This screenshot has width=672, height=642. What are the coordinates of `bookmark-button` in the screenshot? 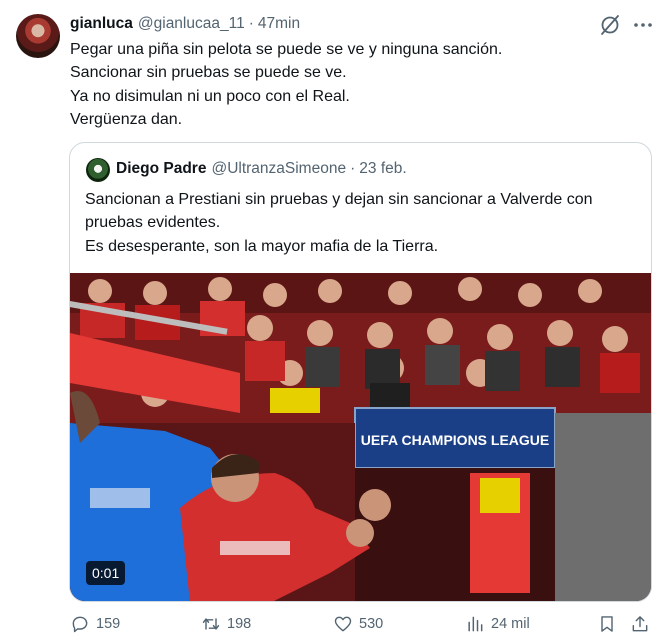 It's located at (610, 624).